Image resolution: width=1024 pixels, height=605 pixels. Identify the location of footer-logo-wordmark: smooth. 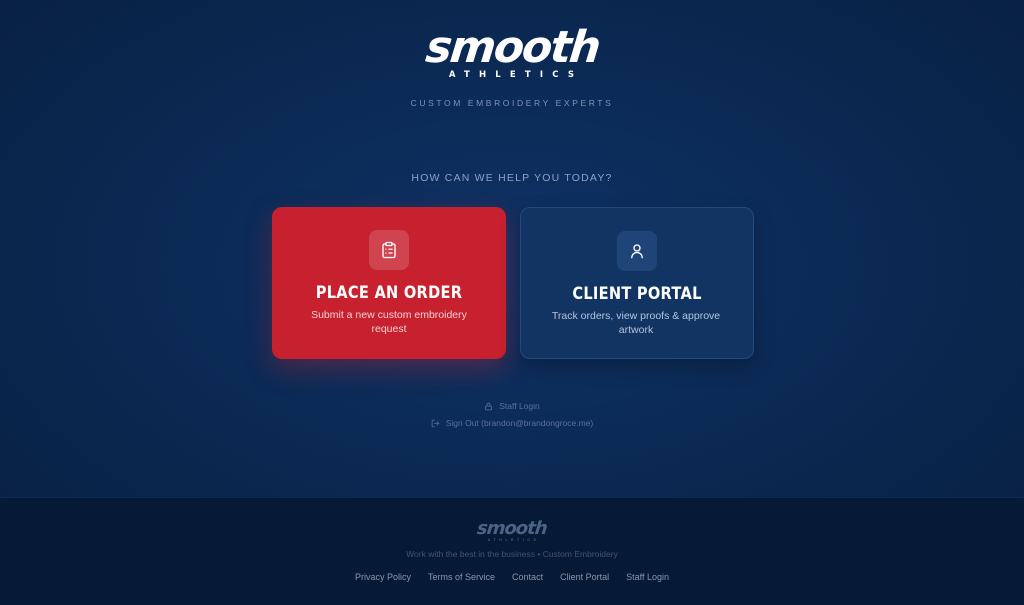
(512, 528).